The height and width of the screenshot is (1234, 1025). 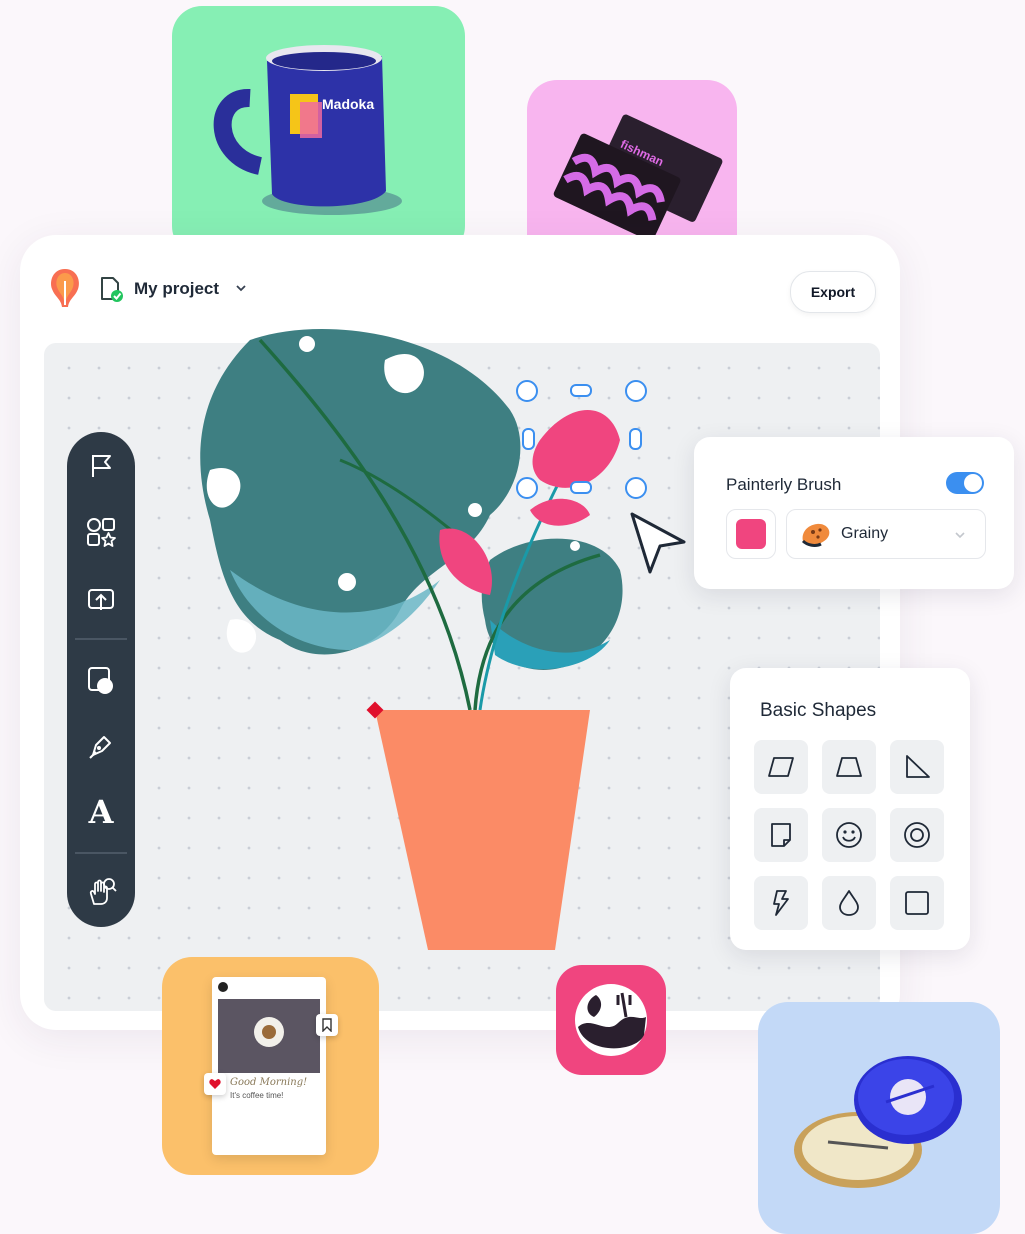 I want to click on texture-dropdown: Grainy, so click(x=886, y=534).